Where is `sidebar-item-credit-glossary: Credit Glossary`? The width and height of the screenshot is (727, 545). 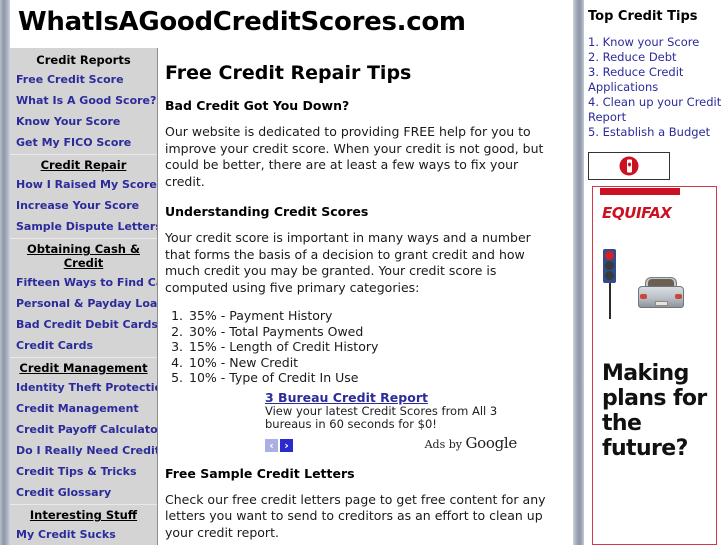
sidebar-item-credit-glossary: Credit Glossary is located at coordinates (83, 492).